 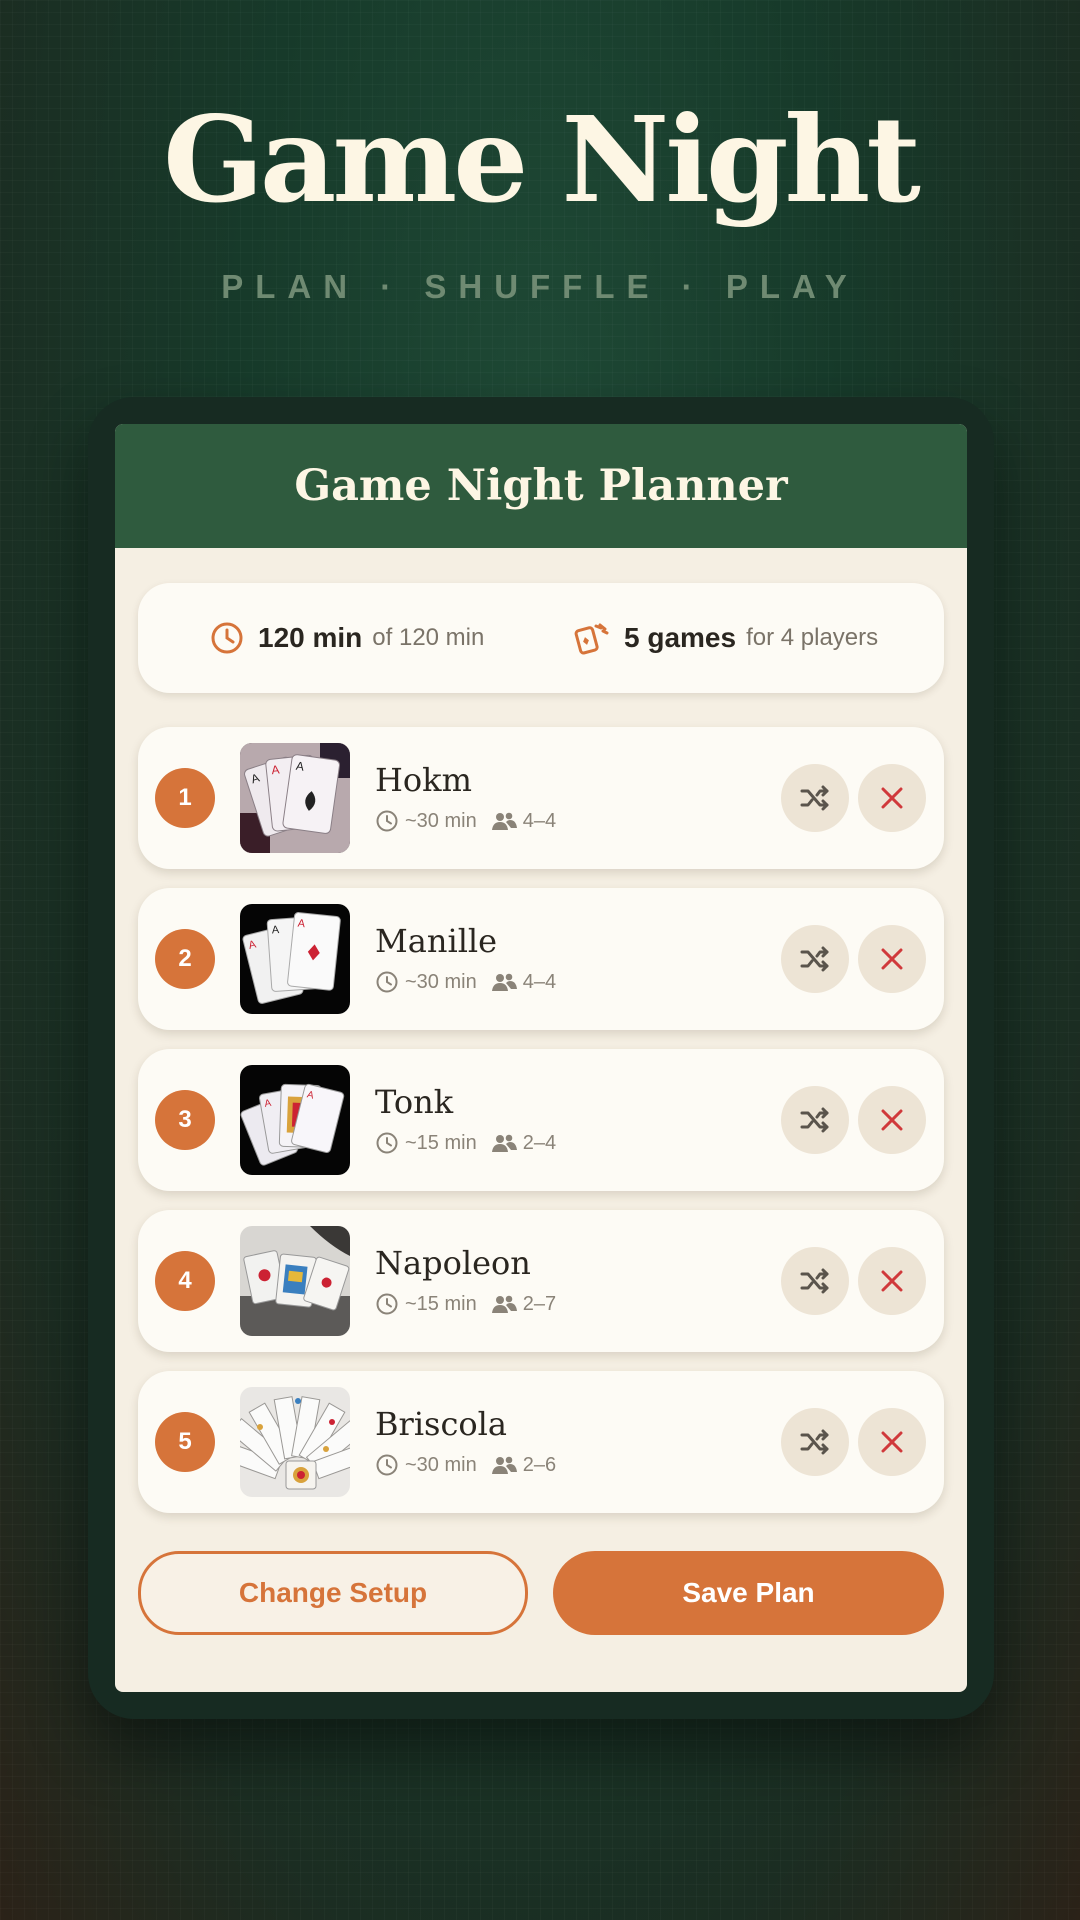 What do you see at coordinates (748, 1593) in the screenshot?
I see `save-plan-button: Save Plan` at bounding box center [748, 1593].